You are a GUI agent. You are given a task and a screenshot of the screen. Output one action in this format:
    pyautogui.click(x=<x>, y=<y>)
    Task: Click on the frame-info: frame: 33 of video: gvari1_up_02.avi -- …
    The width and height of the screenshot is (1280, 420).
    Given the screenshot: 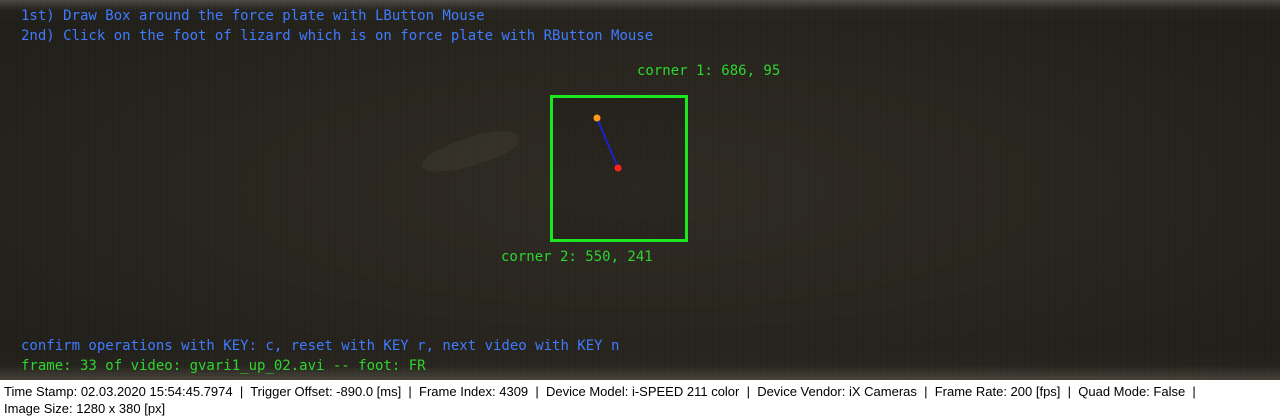 What is the action you would take?
    pyautogui.click(x=223, y=366)
    